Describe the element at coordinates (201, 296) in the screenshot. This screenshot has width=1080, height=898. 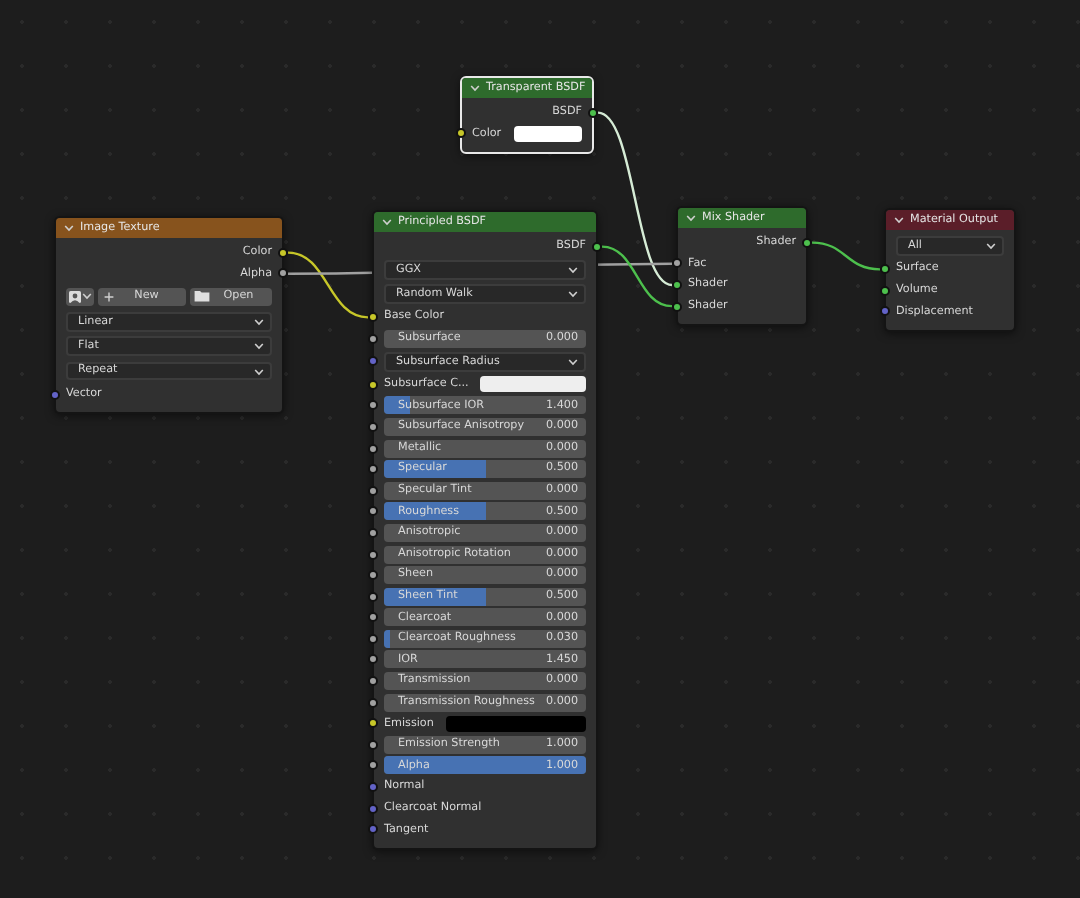
I see `folder-icon` at that location.